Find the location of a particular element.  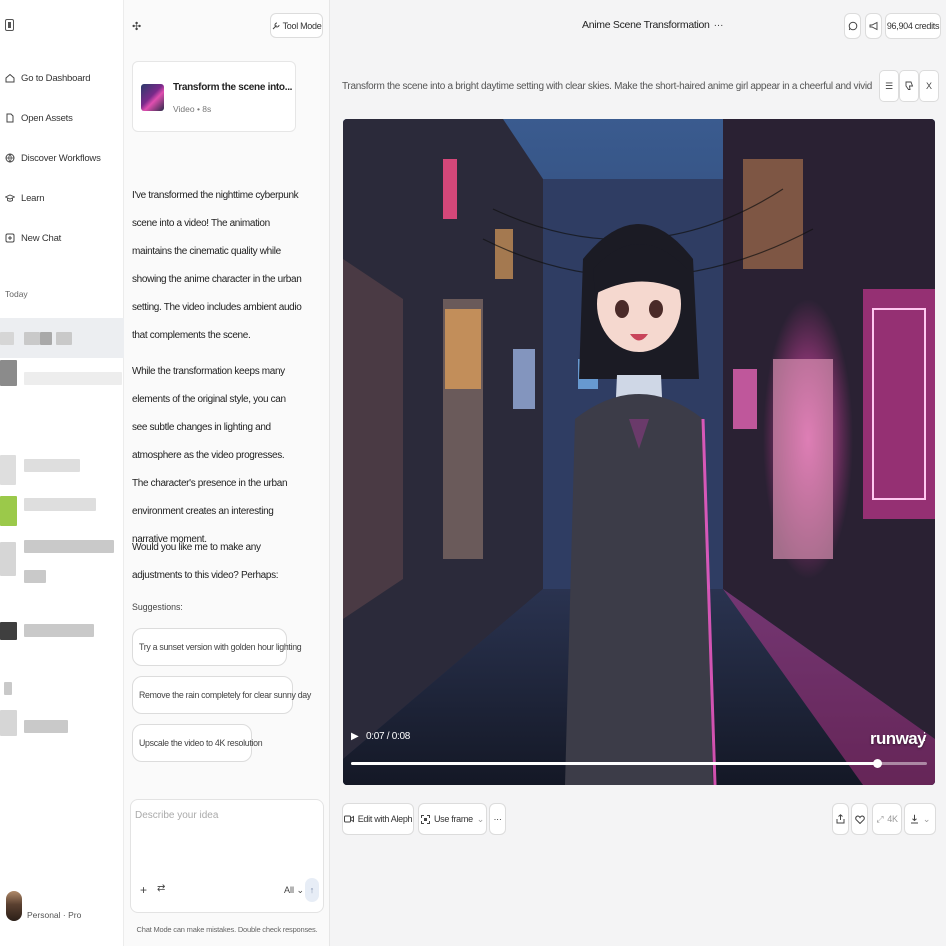

sidebar-item-label: Go to Dashboard is located at coordinates (56, 78).